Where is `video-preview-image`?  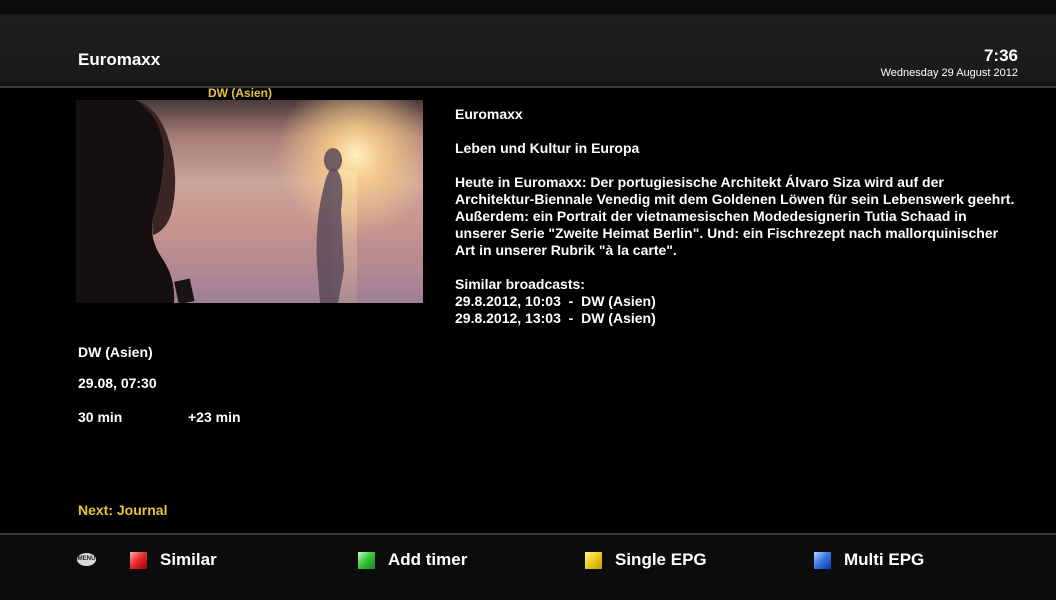 video-preview-image is located at coordinates (249, 201).